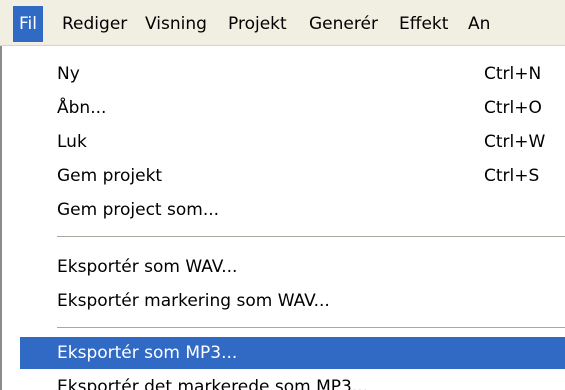 Image resolution: width=565 pixels, height=390 pixels. Describe the element at coordinates (176, 24) in the screenshot. I see `menu-visning: Visning` at that location.